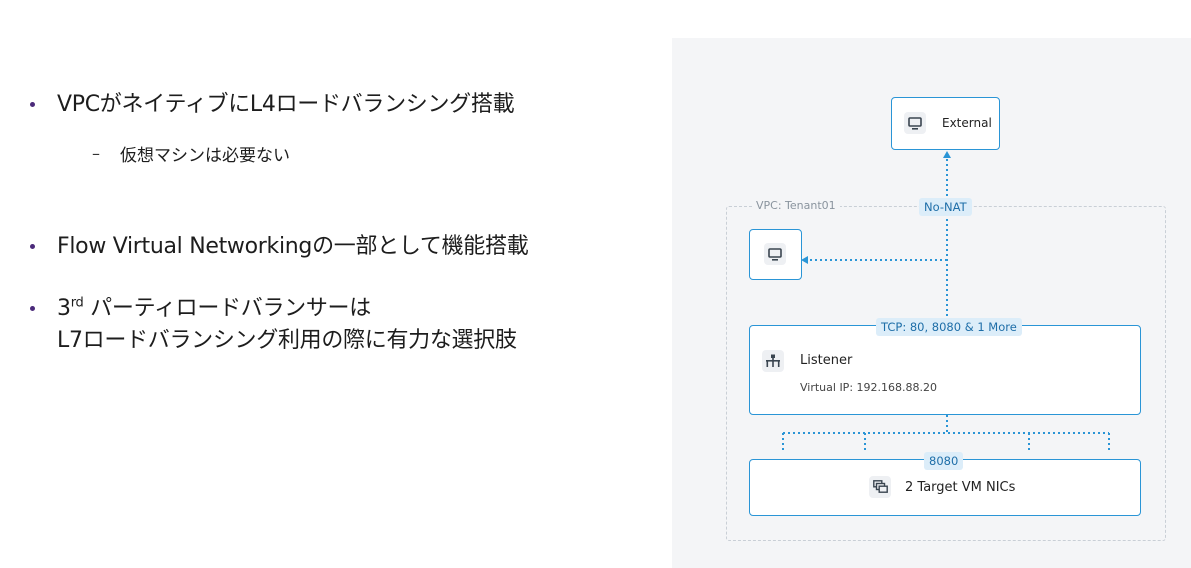  What do you see at coordinates (945, 207) in the screenshot?
I see `nonat-badge: No-NAT` at bounding box center [945, 207].